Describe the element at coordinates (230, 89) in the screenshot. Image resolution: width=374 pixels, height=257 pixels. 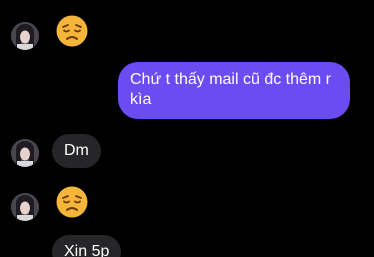
I see `message-text: Chứ t thấy mail cũ đc thêm r kìa` at that location.